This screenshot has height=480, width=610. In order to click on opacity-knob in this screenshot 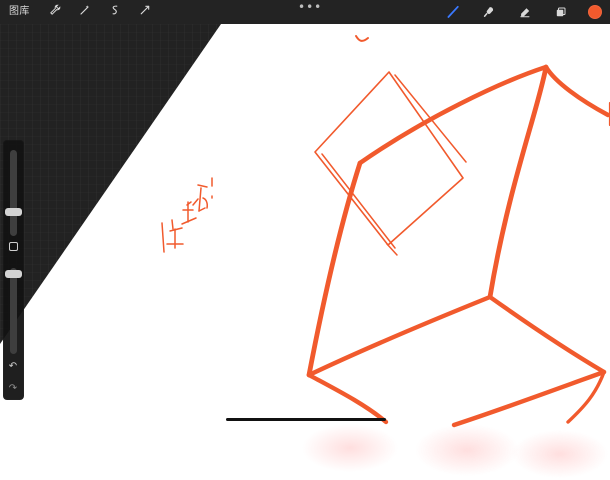, I will do `click(13, 274)`.